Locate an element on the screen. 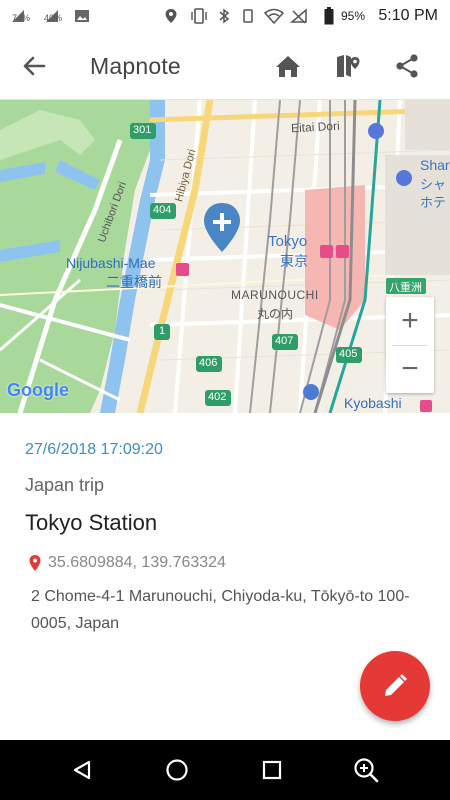 The height and width of the screenshot is (800, 450). map-label: Eitai Dori is located at coordinates (315, 127).